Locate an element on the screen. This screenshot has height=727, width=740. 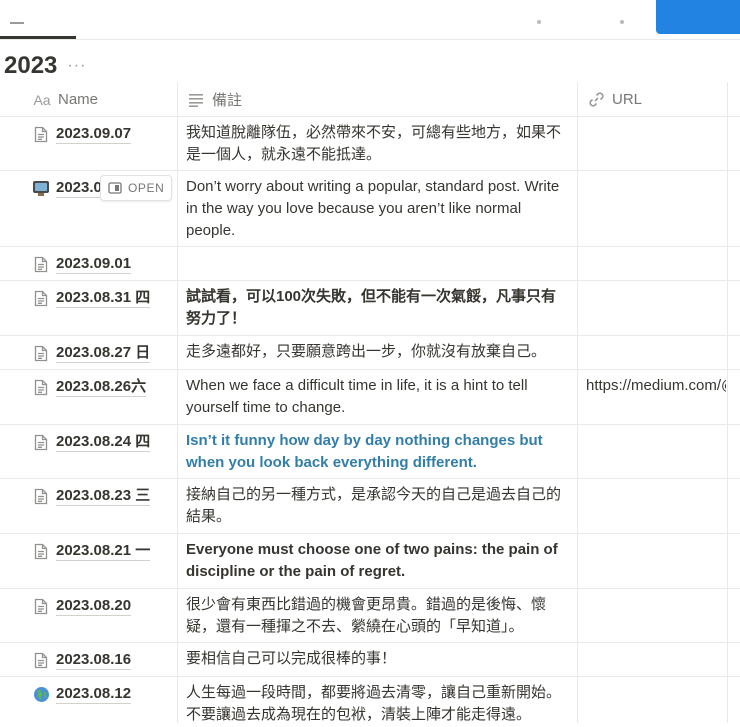
row-name: 2023.08.24 四 is located at coordinates (103, 442).